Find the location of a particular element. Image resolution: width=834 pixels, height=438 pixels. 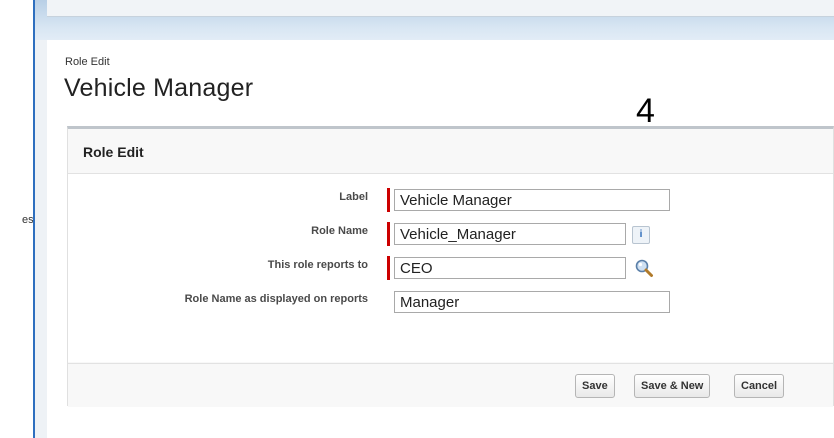

label-field-label: Label is located at coordinates (353, 197).